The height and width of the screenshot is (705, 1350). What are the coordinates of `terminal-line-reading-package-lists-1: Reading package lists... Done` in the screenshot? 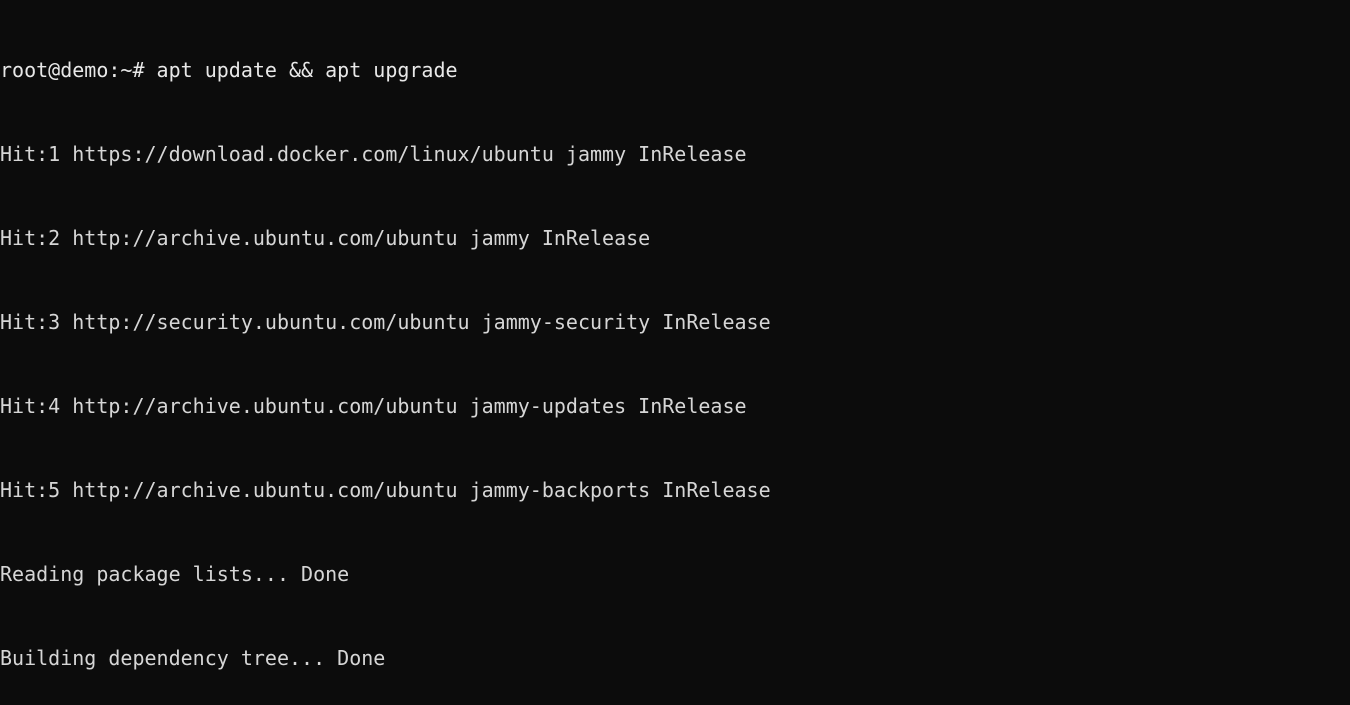 It's located at (175, 574).